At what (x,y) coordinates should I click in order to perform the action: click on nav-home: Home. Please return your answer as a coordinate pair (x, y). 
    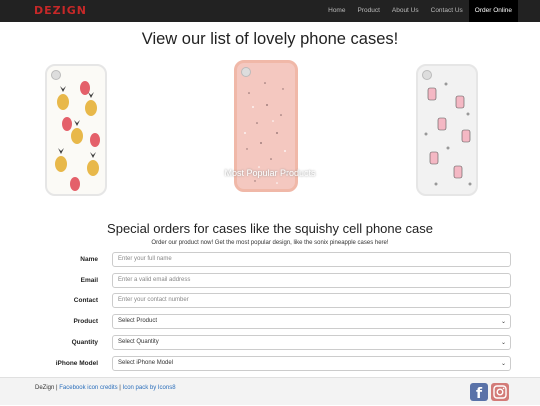
    Looking at the image, I should click on (336, 11).